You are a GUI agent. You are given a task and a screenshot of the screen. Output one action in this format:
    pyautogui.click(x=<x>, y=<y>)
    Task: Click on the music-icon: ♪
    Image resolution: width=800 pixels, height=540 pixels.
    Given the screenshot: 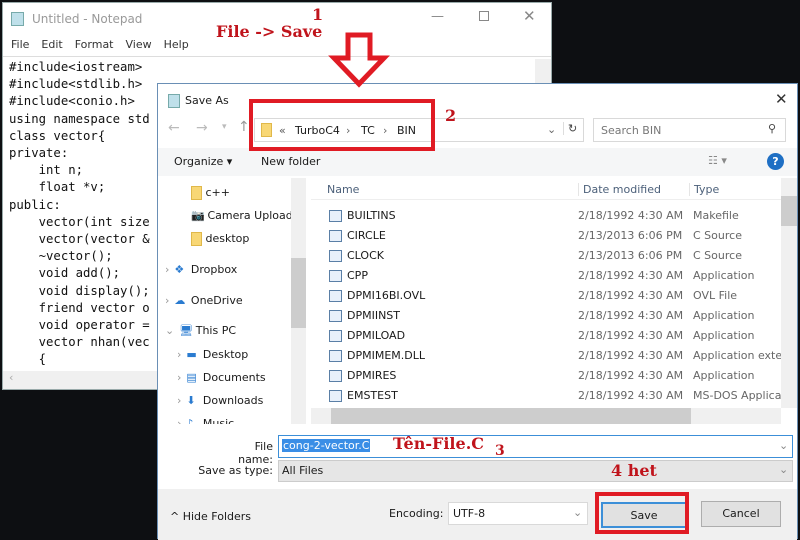 What is the action you would take?
    pyautogui.click(x=190, y=420)
    